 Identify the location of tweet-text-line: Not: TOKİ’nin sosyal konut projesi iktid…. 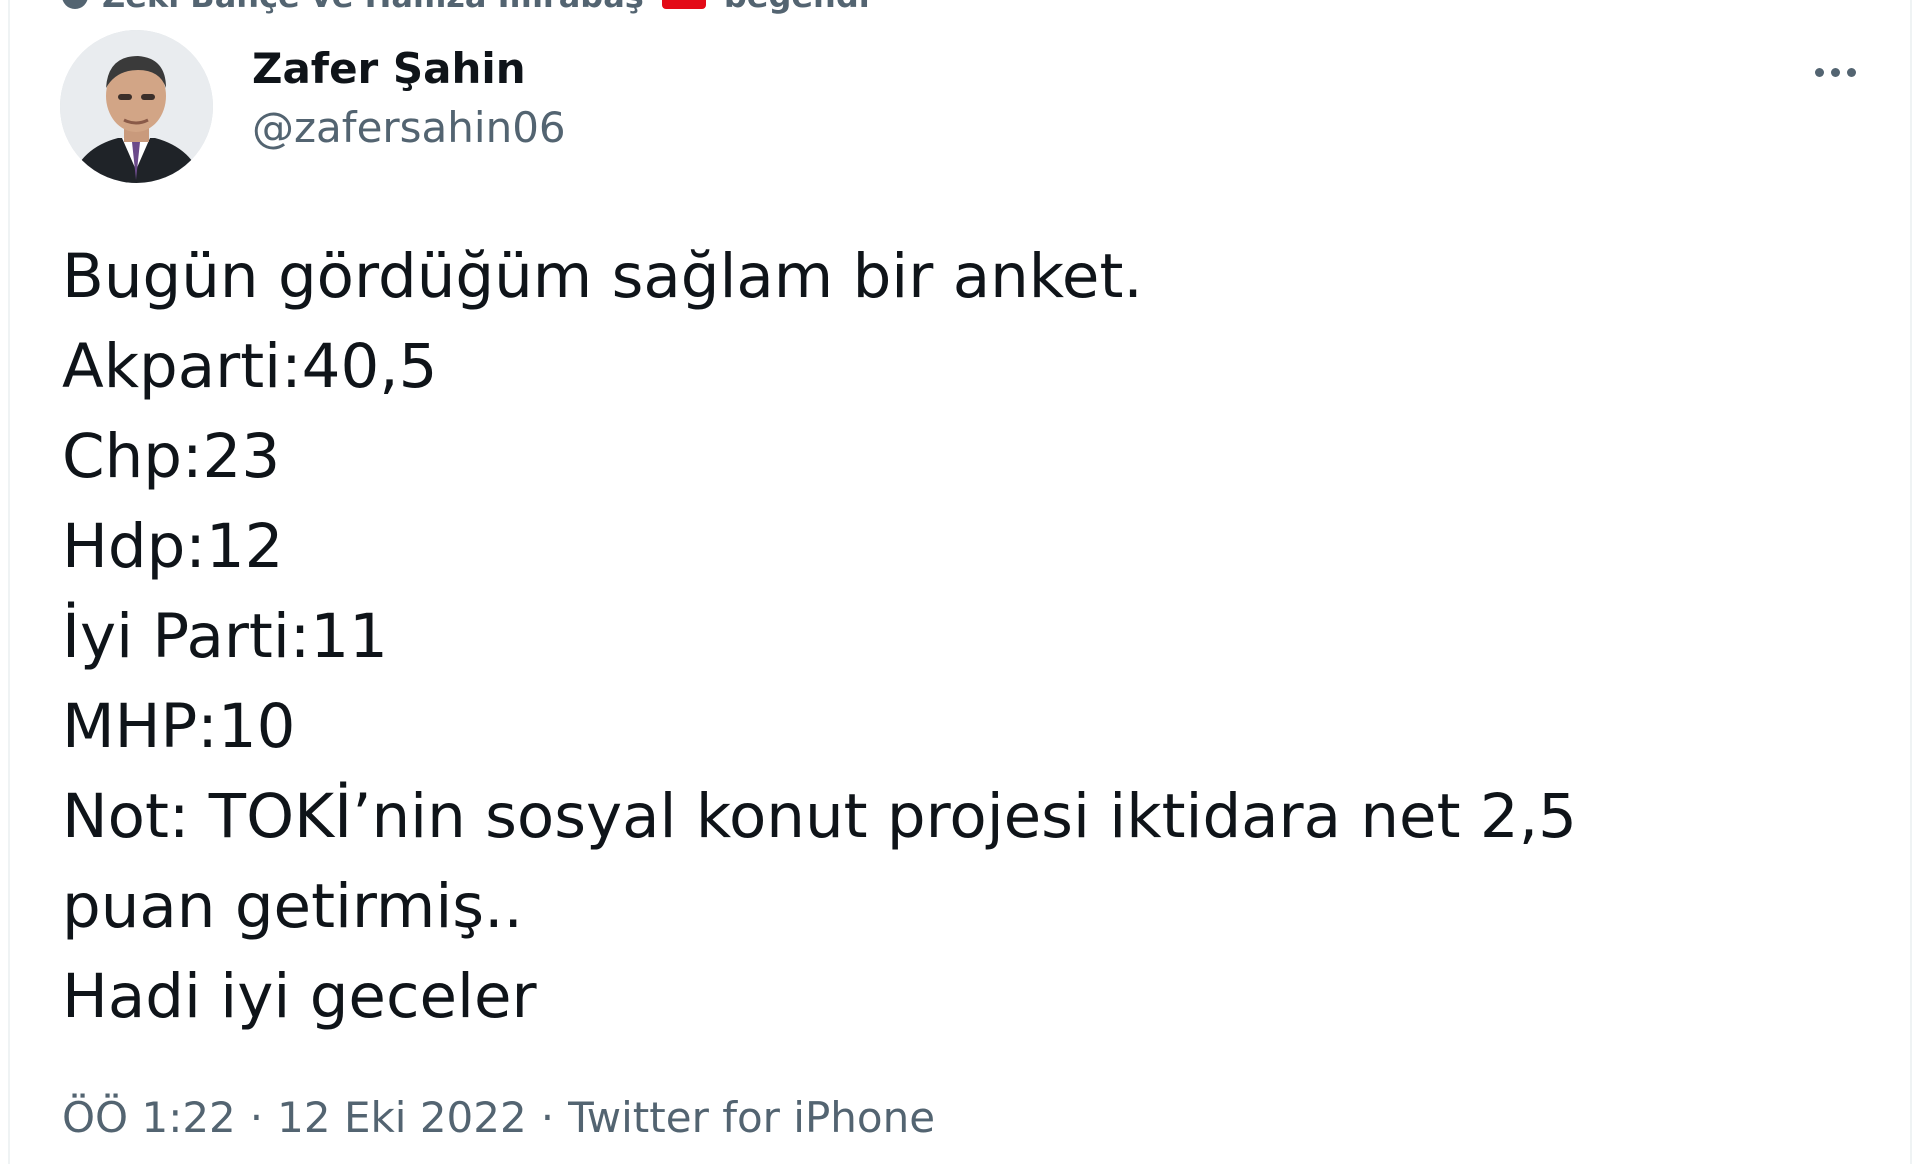
(819, 816).